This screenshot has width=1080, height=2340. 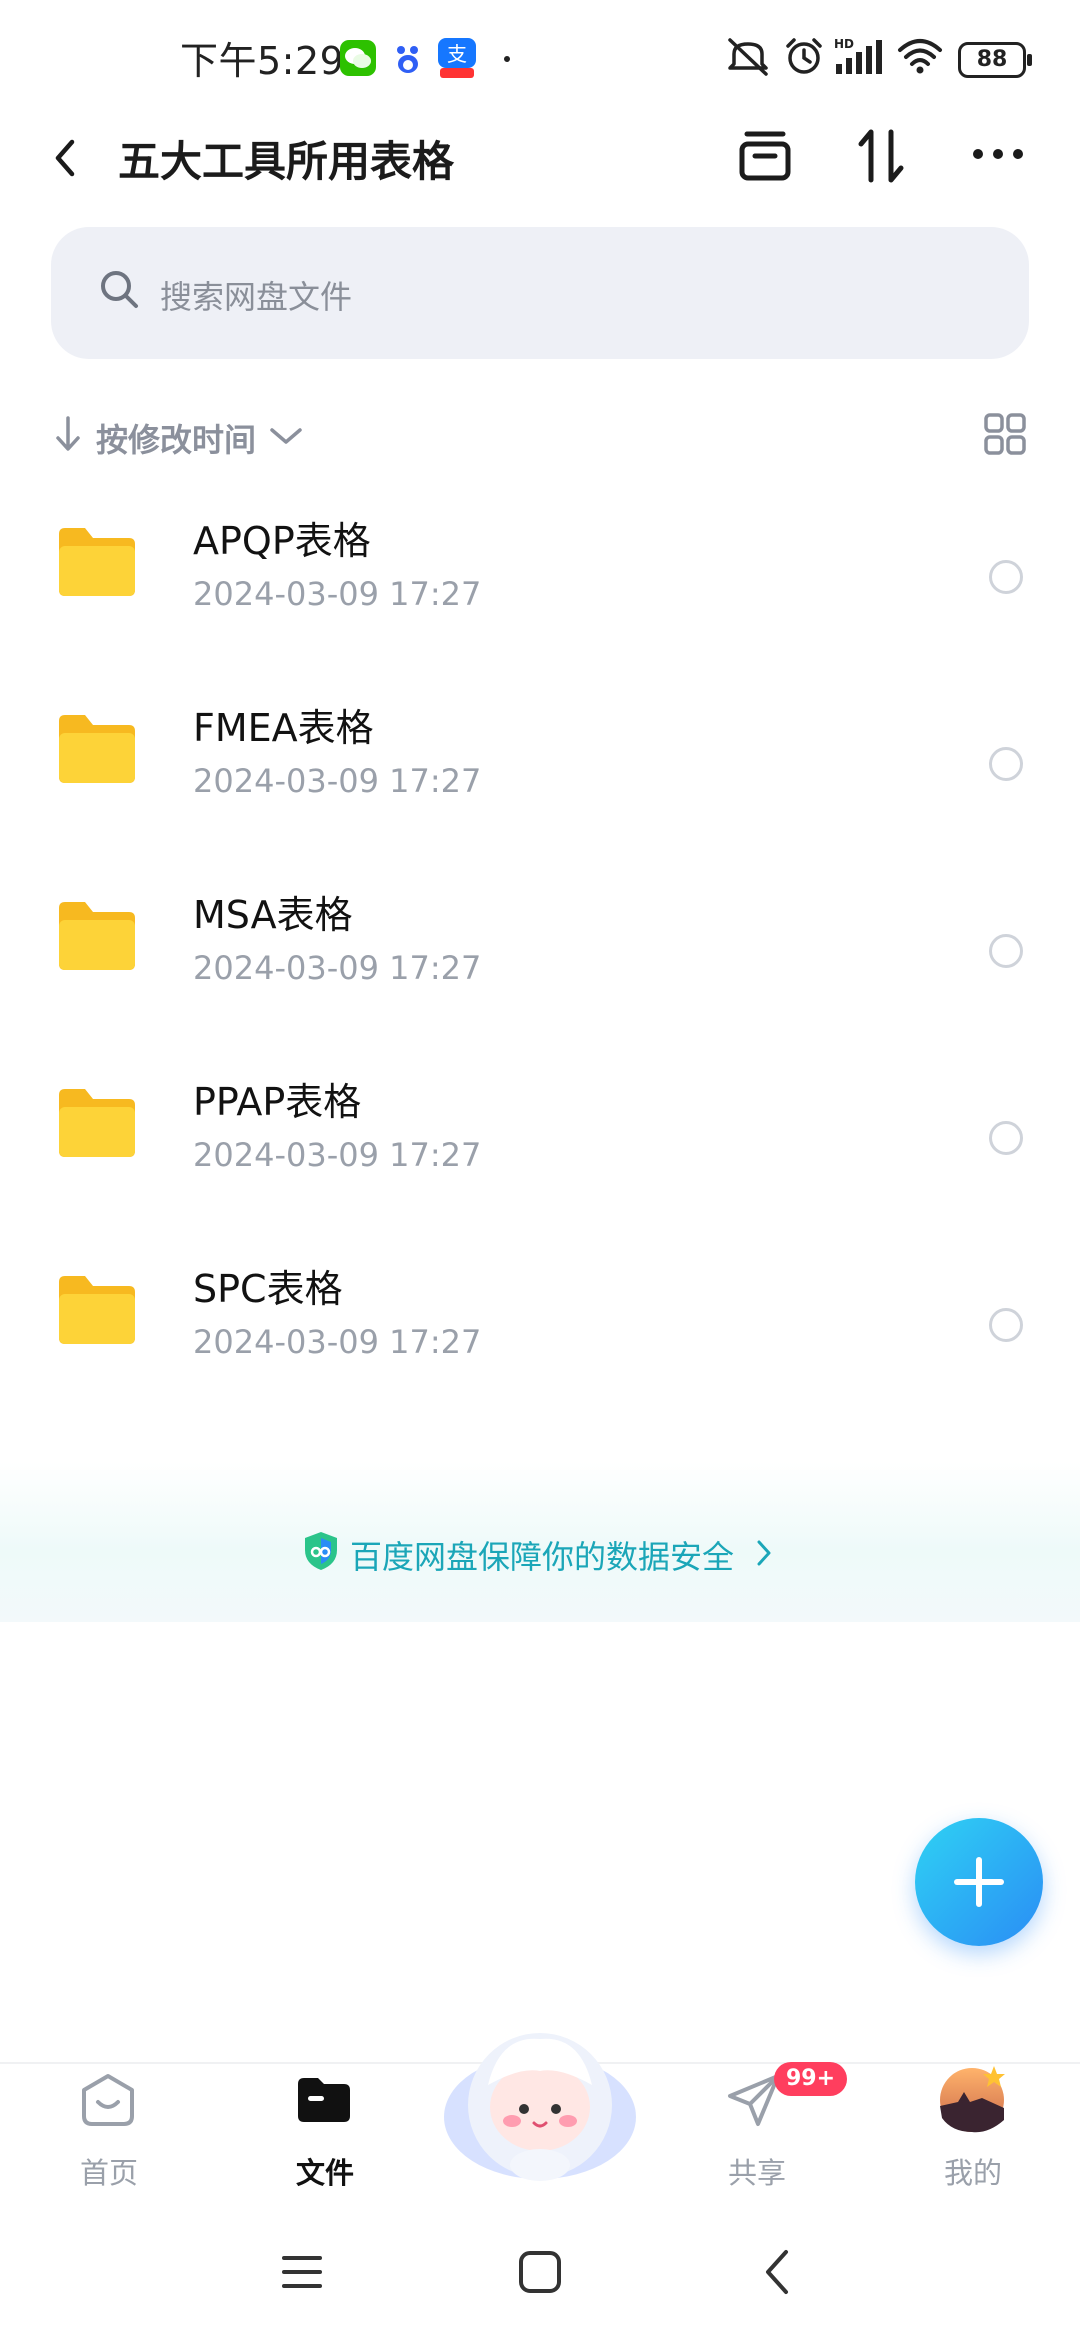 I want to click on back-nav-icon, so click(x=777, y=2272).